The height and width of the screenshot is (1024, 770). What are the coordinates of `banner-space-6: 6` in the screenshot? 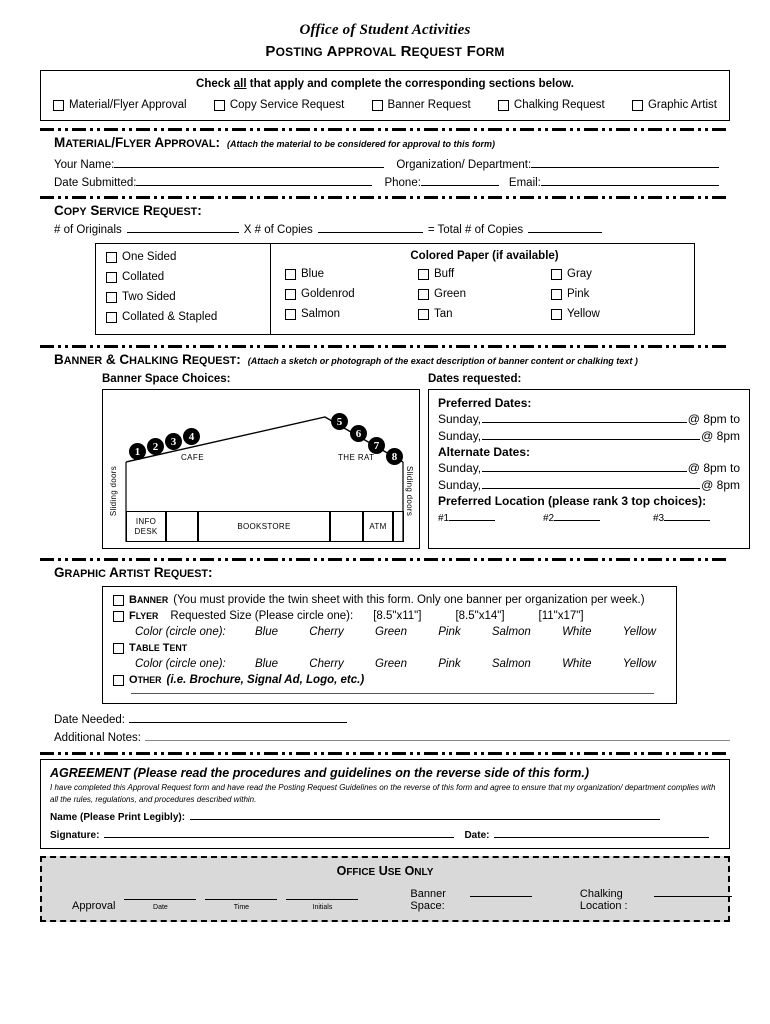 It's located at (358, 433).